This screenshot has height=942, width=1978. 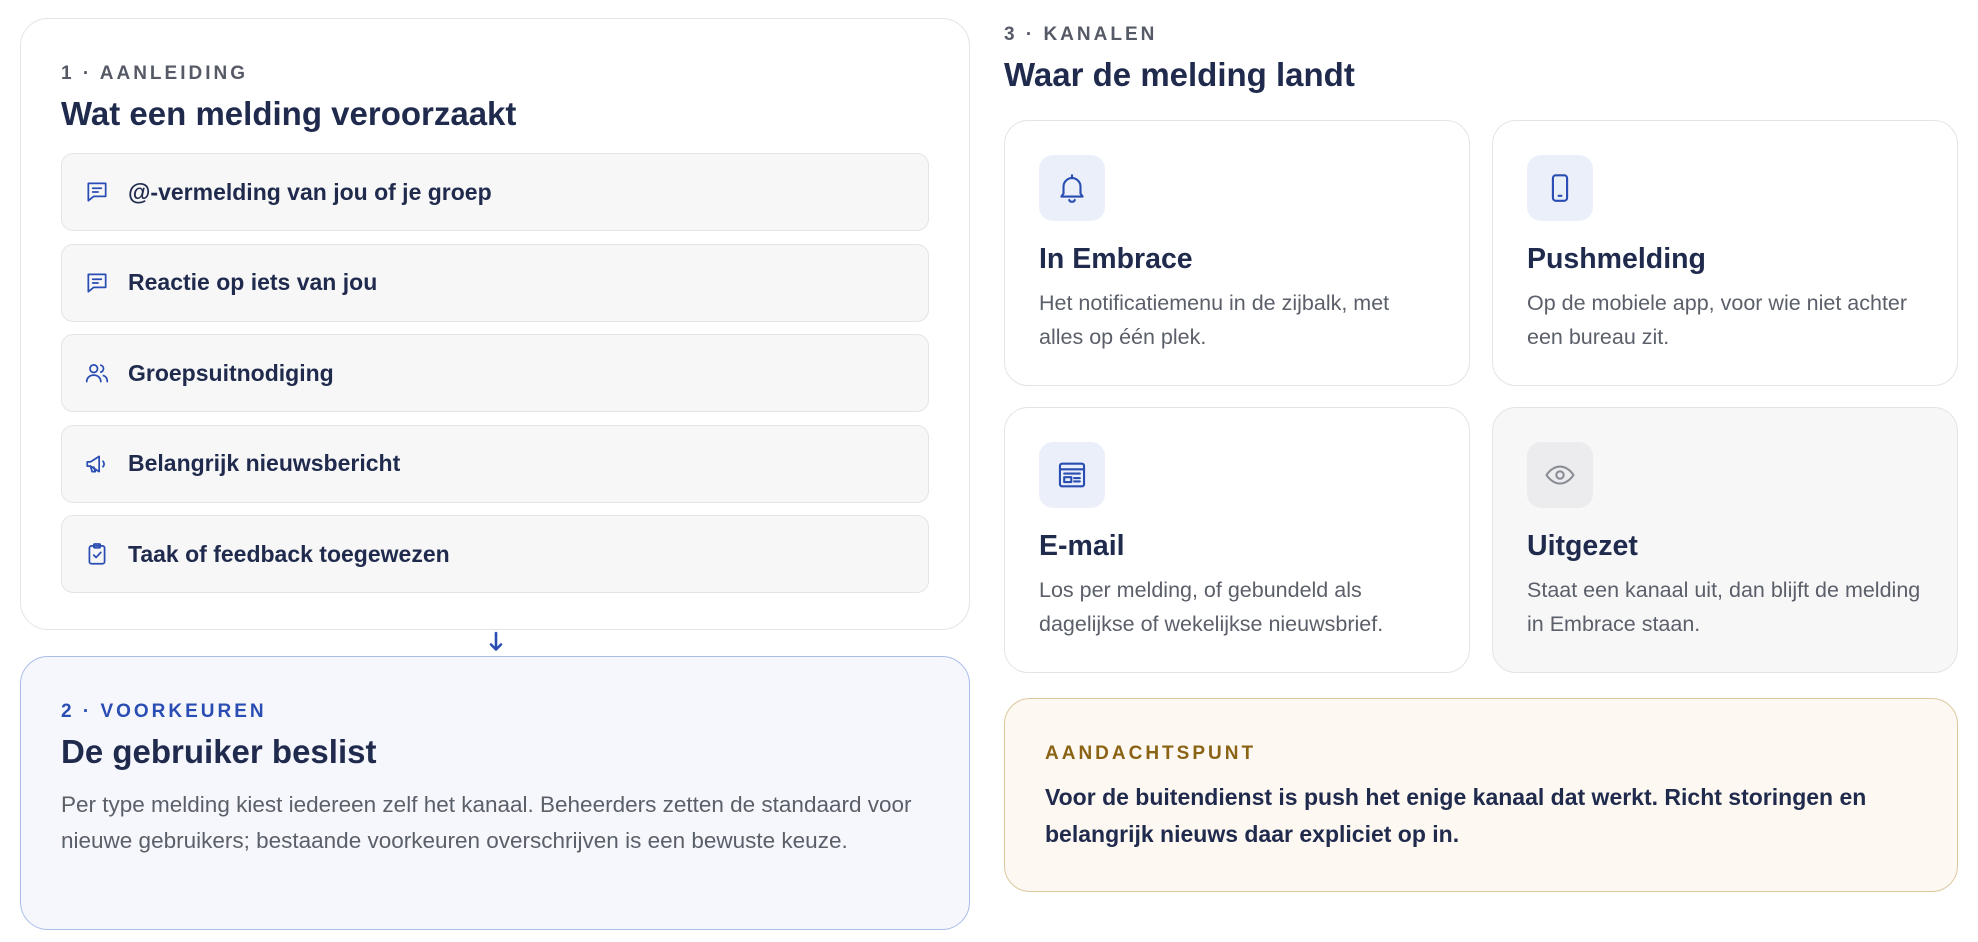 I want to click on channel-title: In Embrace, so click(x=1116, y=259).